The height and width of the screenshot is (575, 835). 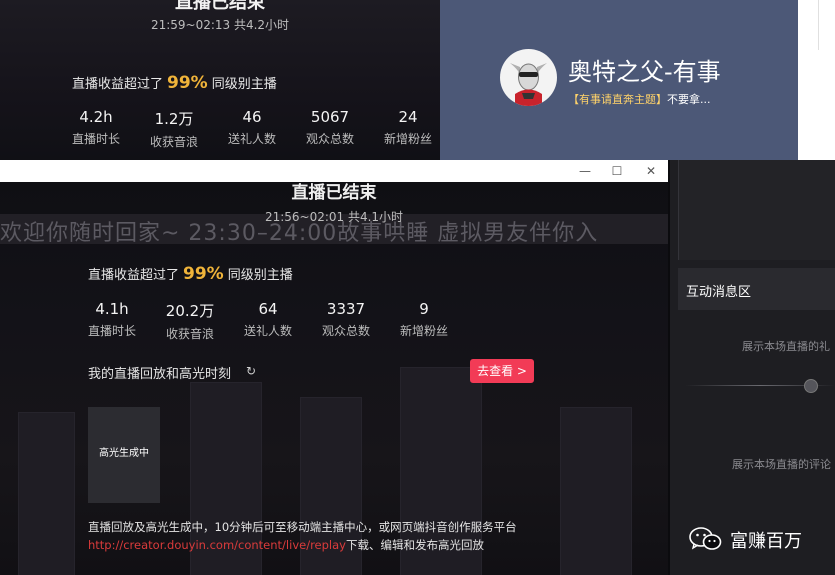 What do you see at coordinates (705, 538) in the screenshot?
I see `wechat-icon` at bounding box center [705, 538].